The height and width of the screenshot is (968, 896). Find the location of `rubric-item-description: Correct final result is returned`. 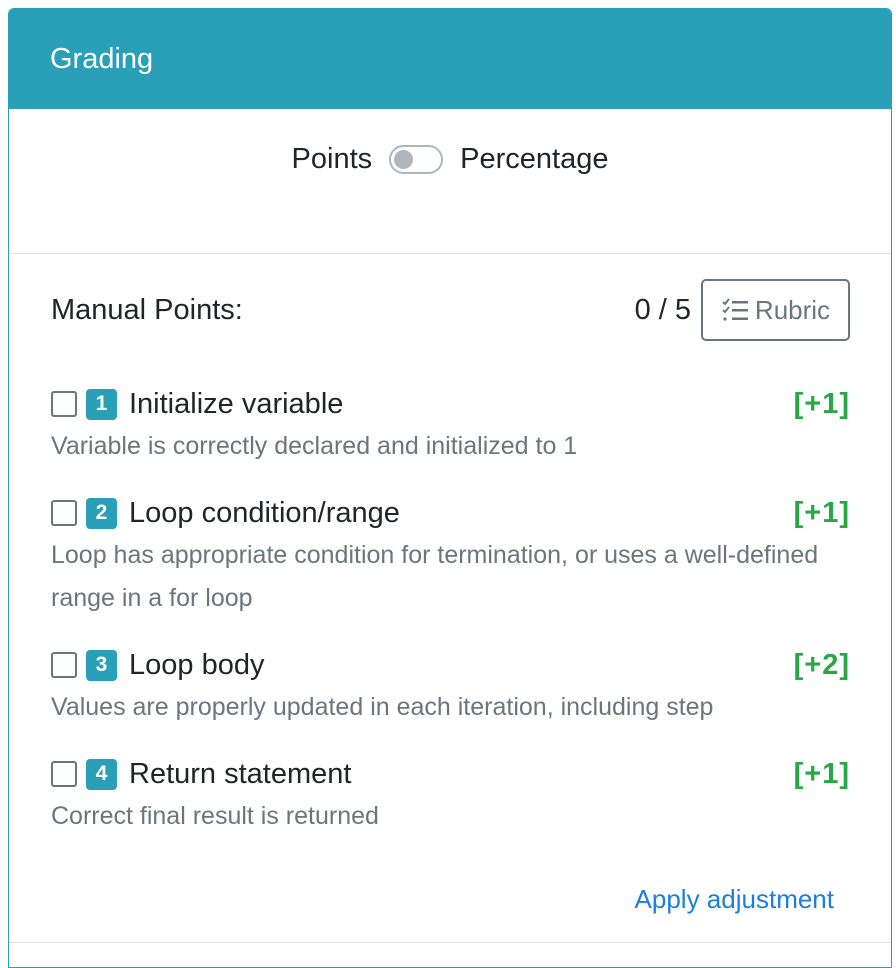

rubric-item-description: Correct final result is returned is located at coordinates (215, 816).